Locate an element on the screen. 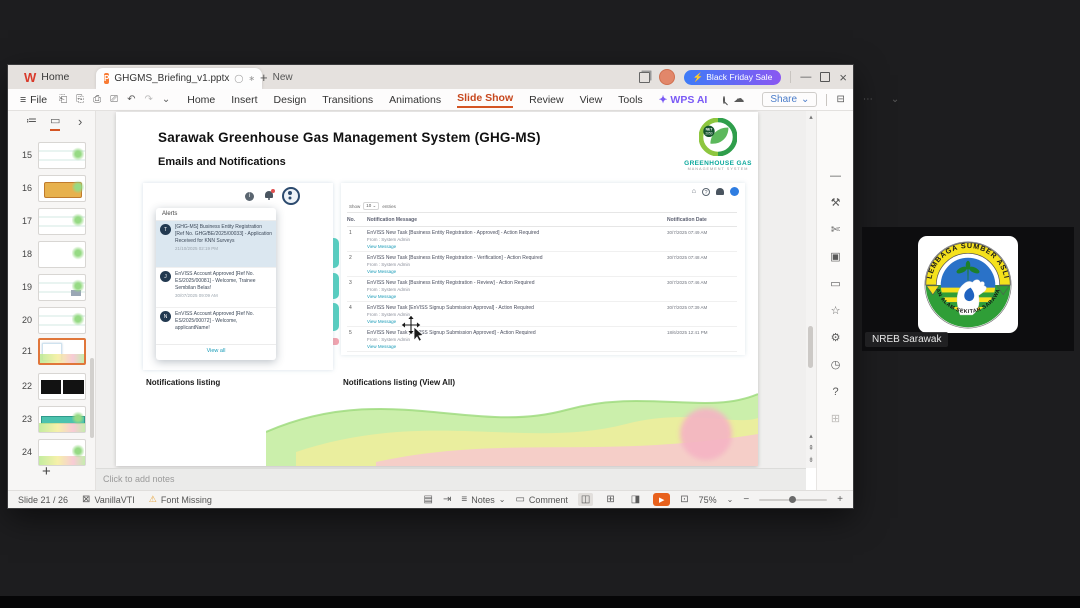 The height and width of the screenshot is (608, 1080). settings-icon: ⚙ is located at coordinates (835, 338).